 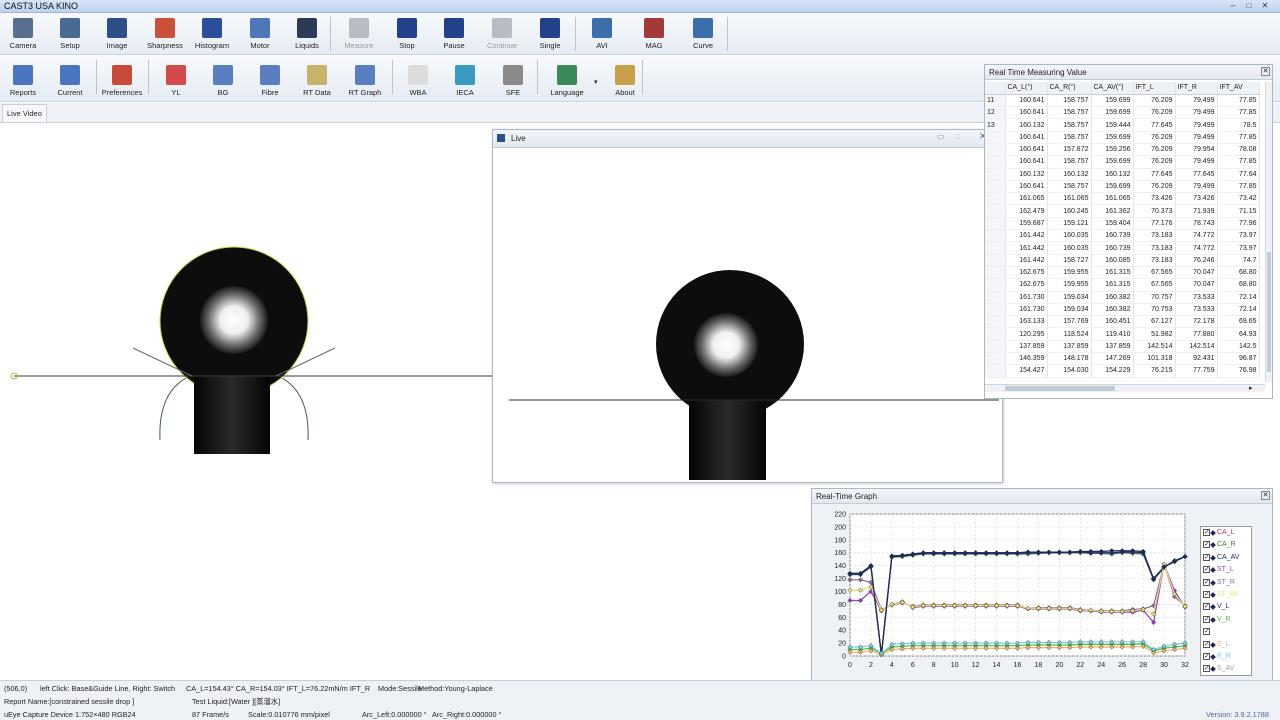 I want to click on maximize-button: □, so click(x=1249, y=6).